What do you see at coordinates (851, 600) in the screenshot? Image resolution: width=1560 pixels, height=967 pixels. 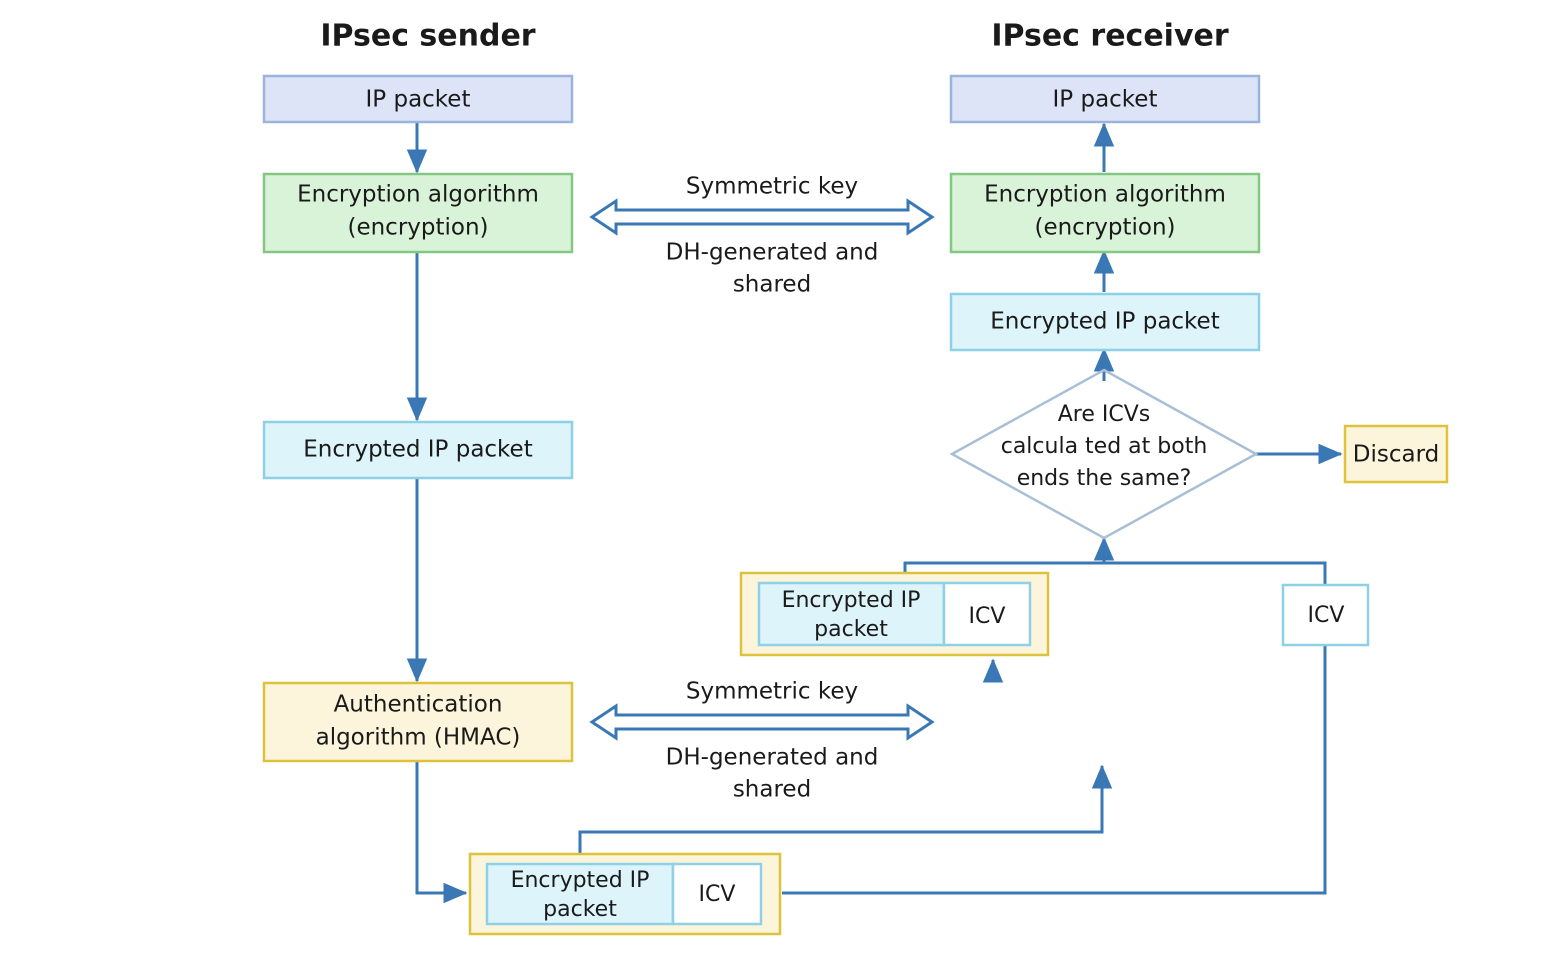 I see `receiver-composite-packet-line1: Encrypted IP` at bounding box center [851, 600].